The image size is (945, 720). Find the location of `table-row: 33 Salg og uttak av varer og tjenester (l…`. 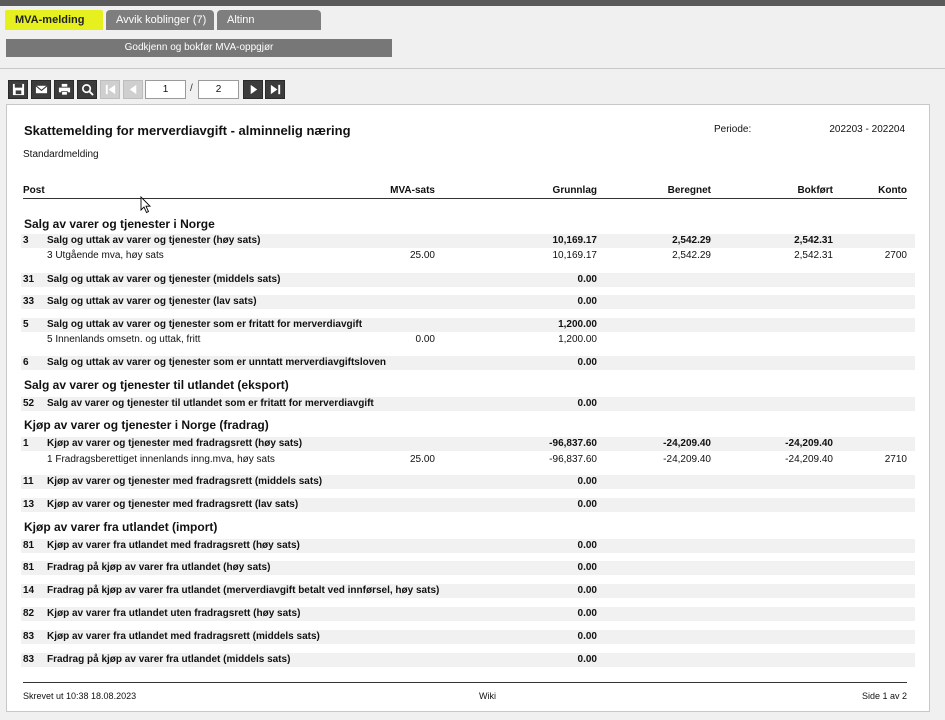

table-row: 33 Salg og uttak av varer og tjenester (l… is located at coordinates (468, 302).